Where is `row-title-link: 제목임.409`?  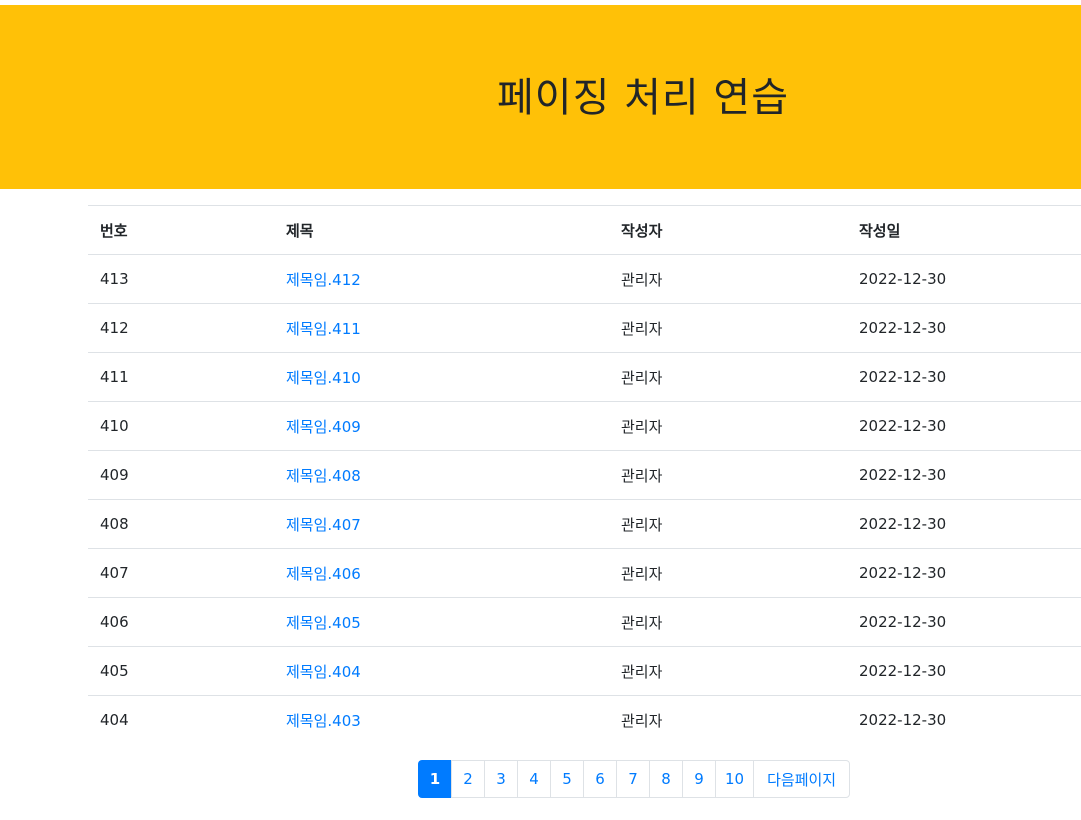
row-title-link: 제목임.409 is located at coordinates (323, 427).